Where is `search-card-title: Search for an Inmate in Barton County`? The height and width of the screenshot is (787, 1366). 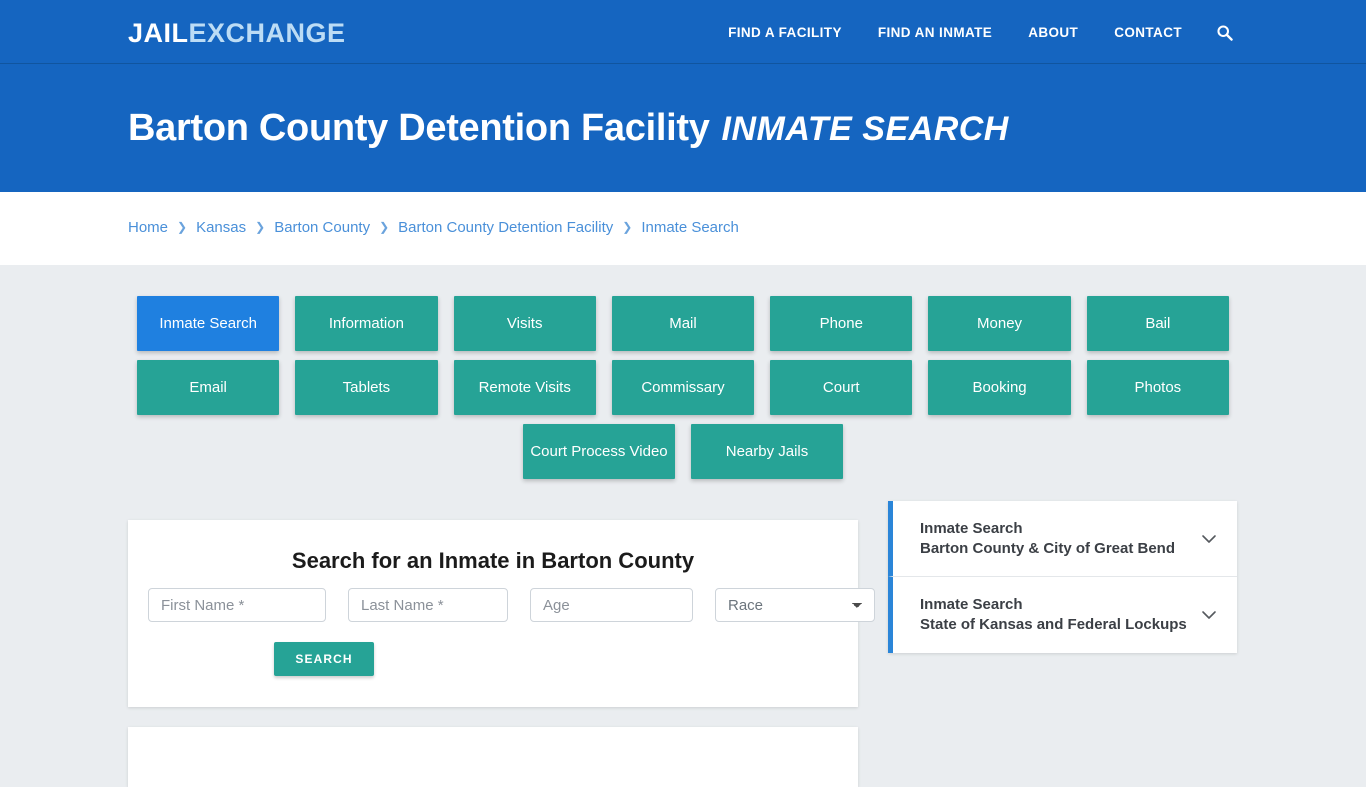
search-card-title: Search for an Inmate in Barton County is located at coordinates (493, 560).